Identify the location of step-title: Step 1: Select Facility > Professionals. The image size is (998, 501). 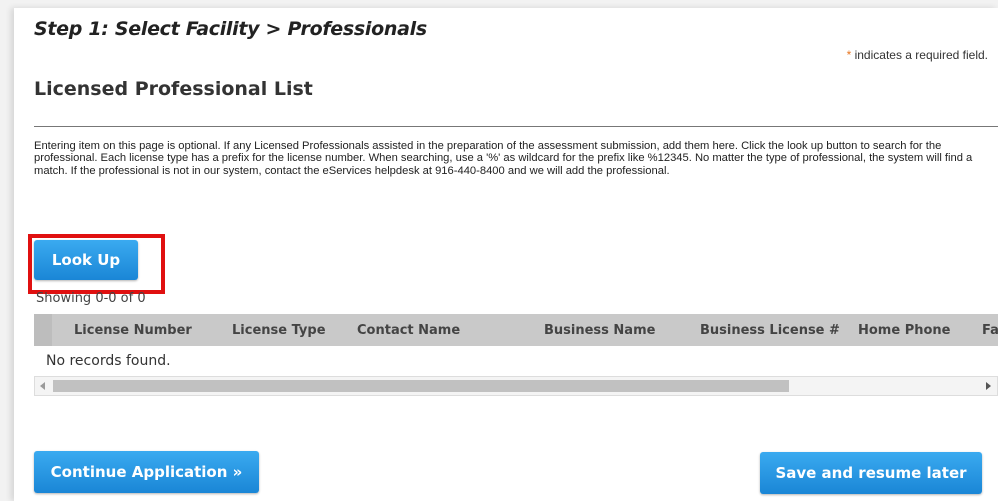
(230, 29).